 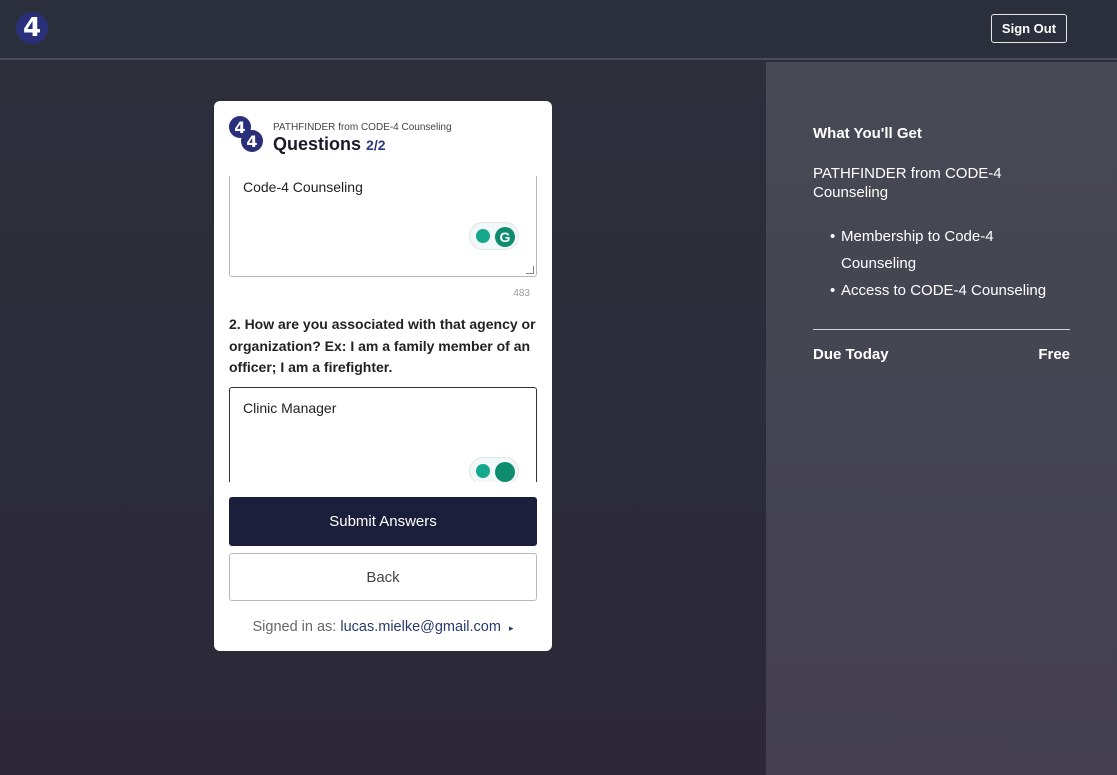 What do you see at coordinates (420, 627) in the screenshot?
I see `account-email-link: lucas.mielke@gmail.com` at bounding box center [420, 627].